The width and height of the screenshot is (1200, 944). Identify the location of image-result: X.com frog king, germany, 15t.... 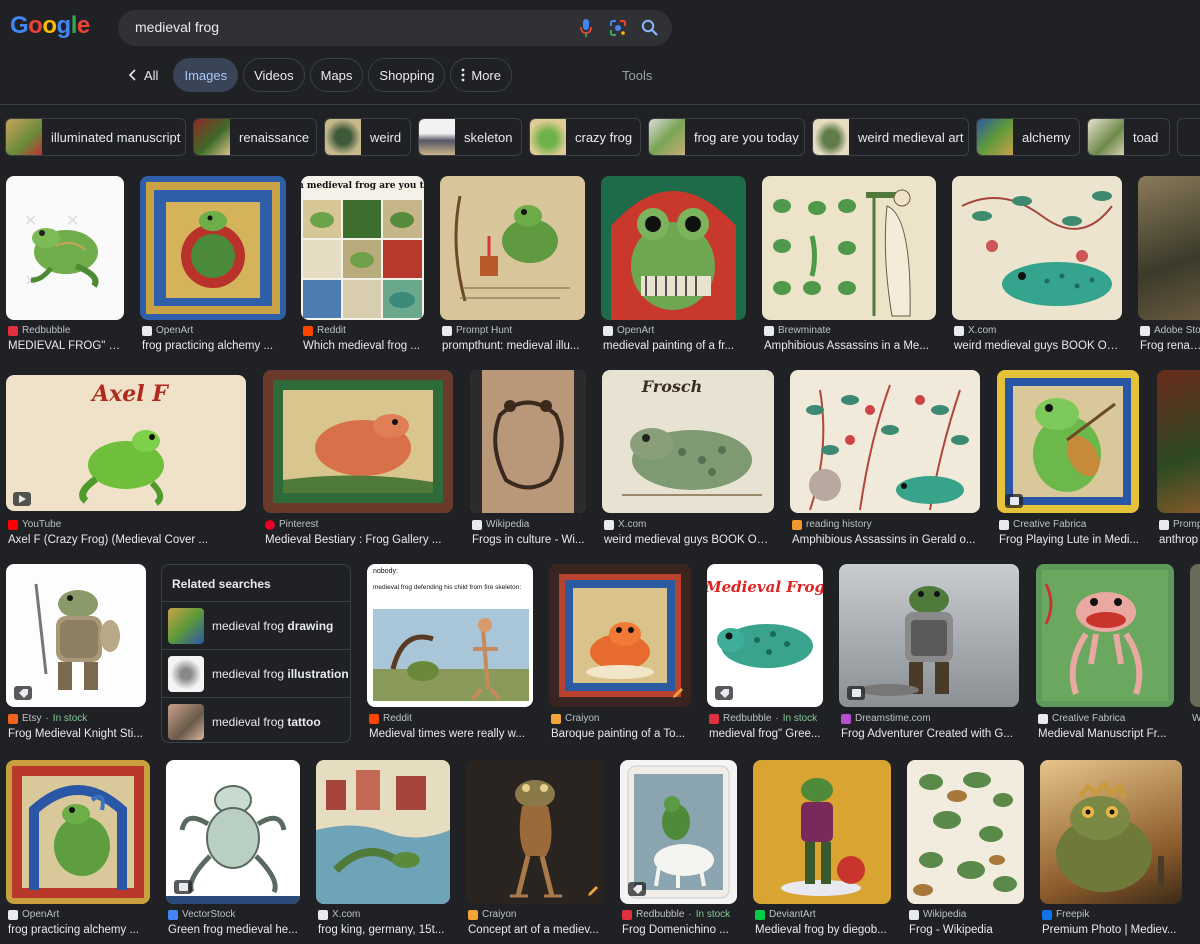
(383, 852).